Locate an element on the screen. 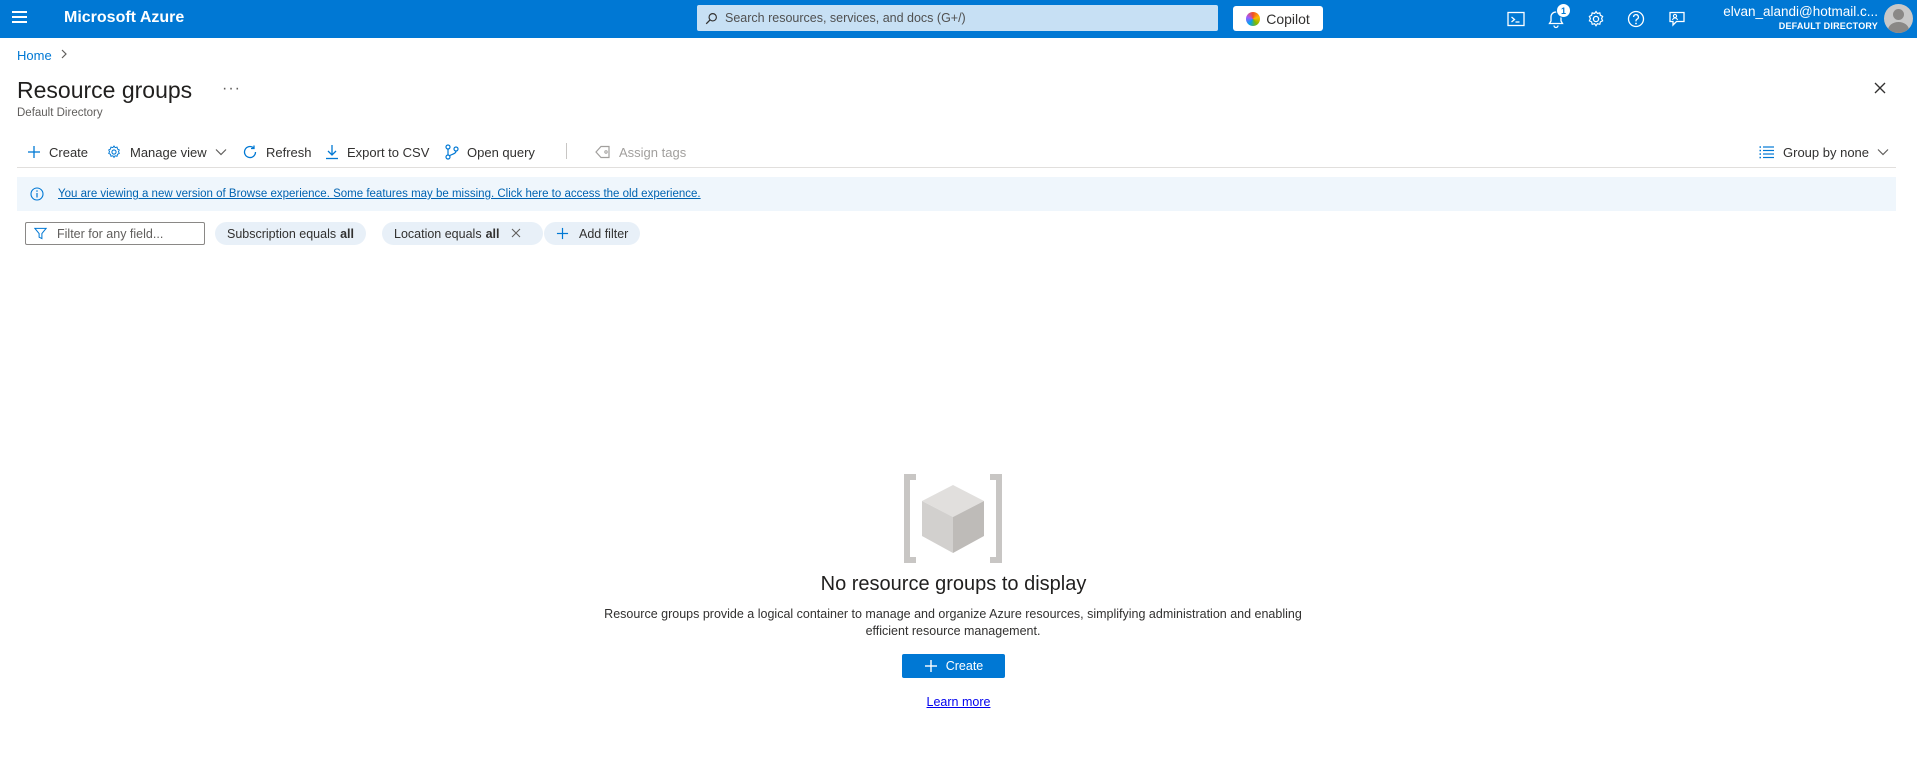  feedback-icon is located at coordinates (1677, 19).